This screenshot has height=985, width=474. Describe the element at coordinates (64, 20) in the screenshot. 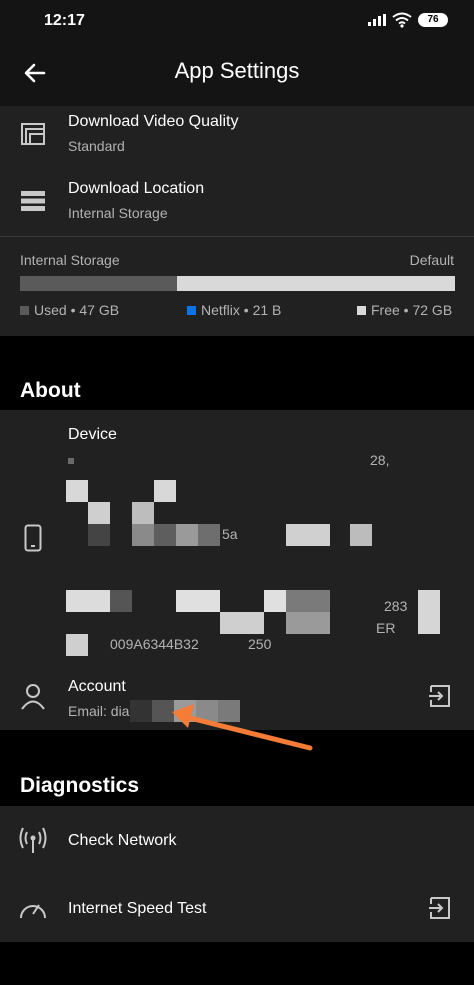

I see `status-time: 12:17` at that location.